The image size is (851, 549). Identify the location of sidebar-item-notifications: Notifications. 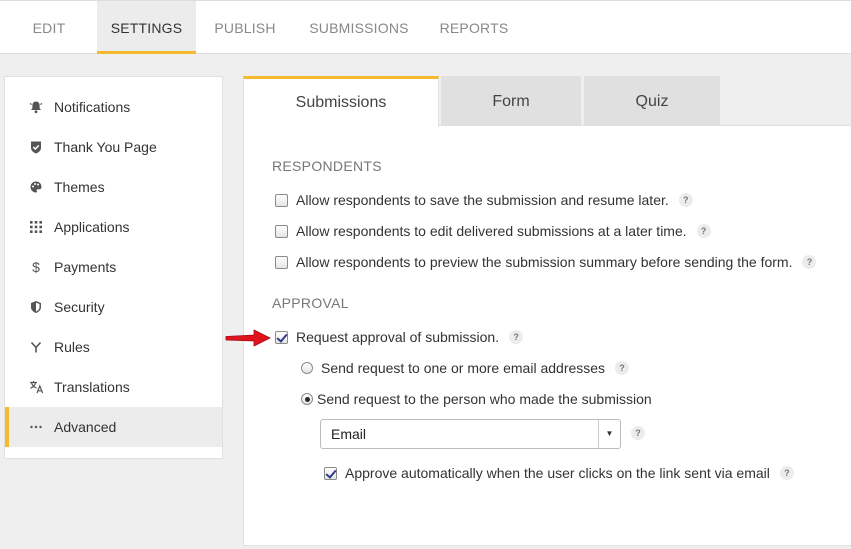
(113, 107).